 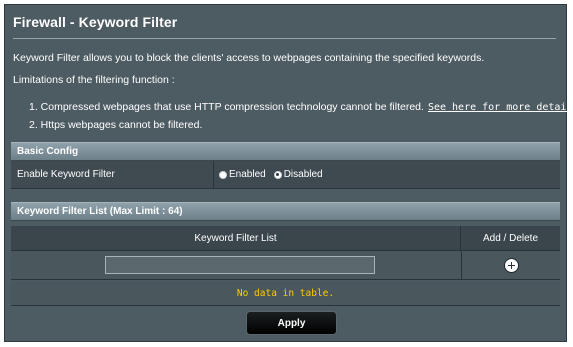 What do you see at coordinates (94, 80) in the screenshot?
I see `limitations-heading: Limitations of the filtering function :` at bounding box center [94, 80].